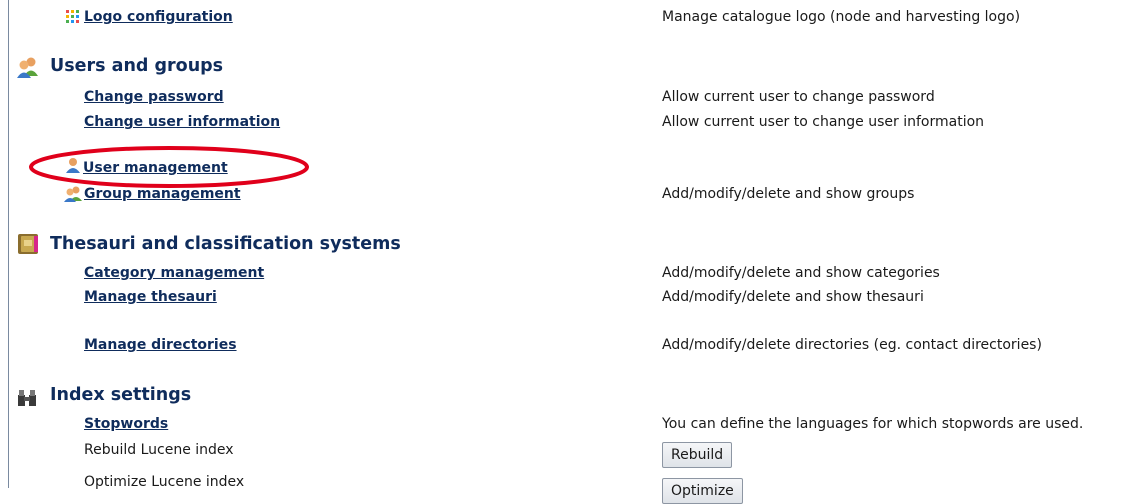 The width and height of the screenshot is (1141, 504). What do you see at coordinates (8, 244) in the screenshot?
I see `left-border-line` at bounding box center [8, 244].